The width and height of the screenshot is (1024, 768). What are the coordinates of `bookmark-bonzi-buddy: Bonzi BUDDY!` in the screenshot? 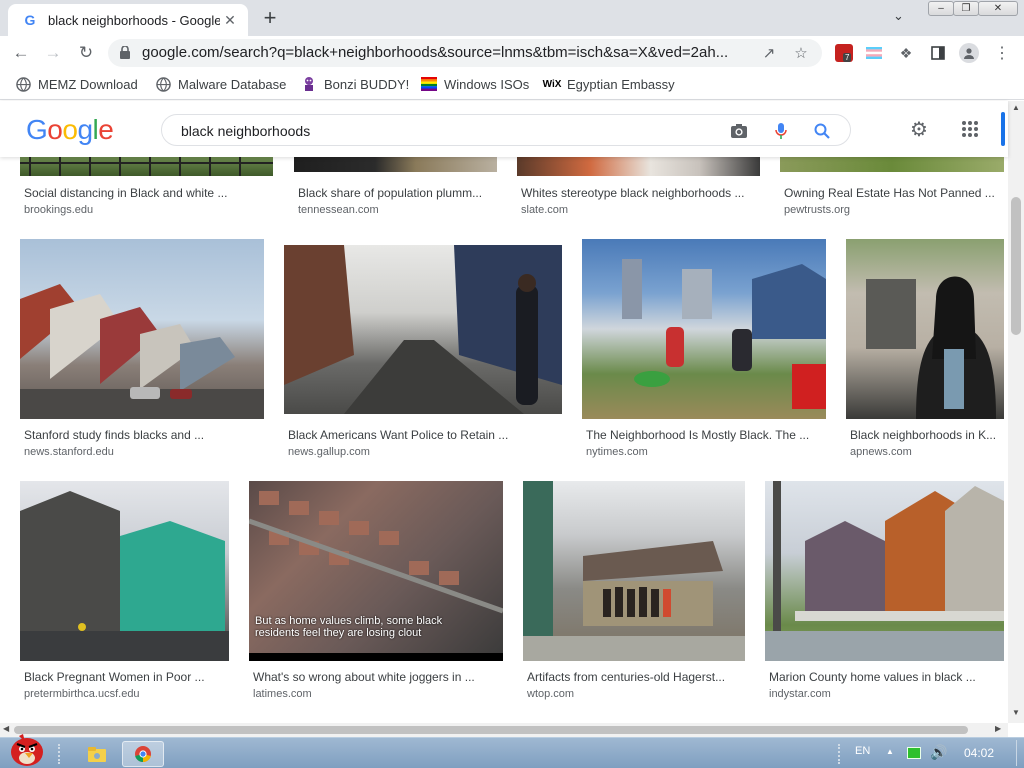 It's located at (355, 84).